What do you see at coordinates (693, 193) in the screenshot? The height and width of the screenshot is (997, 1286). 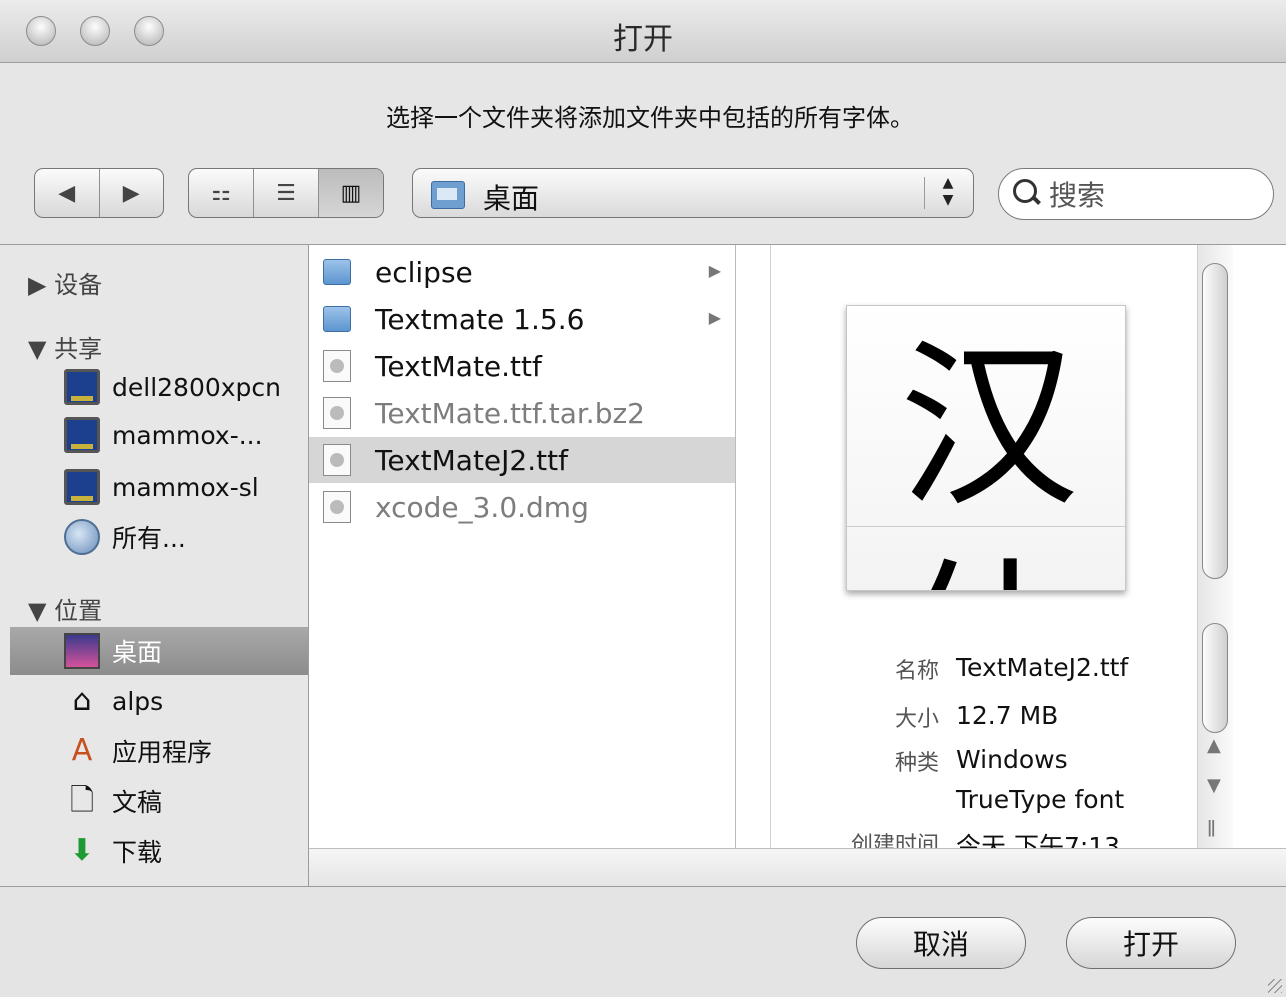 I see `location-popup: 桌面 ▲ ▼` at bounding box center [693, 193].